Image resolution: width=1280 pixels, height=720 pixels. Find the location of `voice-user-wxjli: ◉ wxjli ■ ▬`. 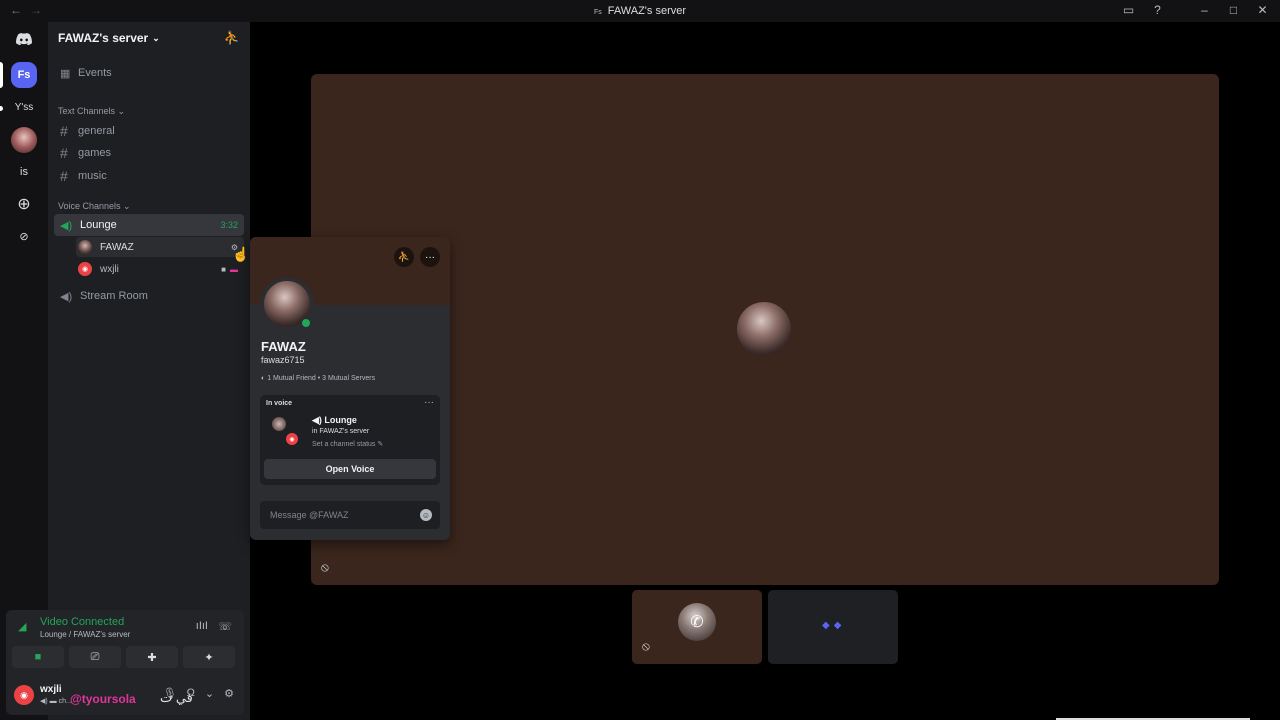

voice-user-wxjli: ◉ wxjli ■ ▬ is located at coordinates (160, 269).